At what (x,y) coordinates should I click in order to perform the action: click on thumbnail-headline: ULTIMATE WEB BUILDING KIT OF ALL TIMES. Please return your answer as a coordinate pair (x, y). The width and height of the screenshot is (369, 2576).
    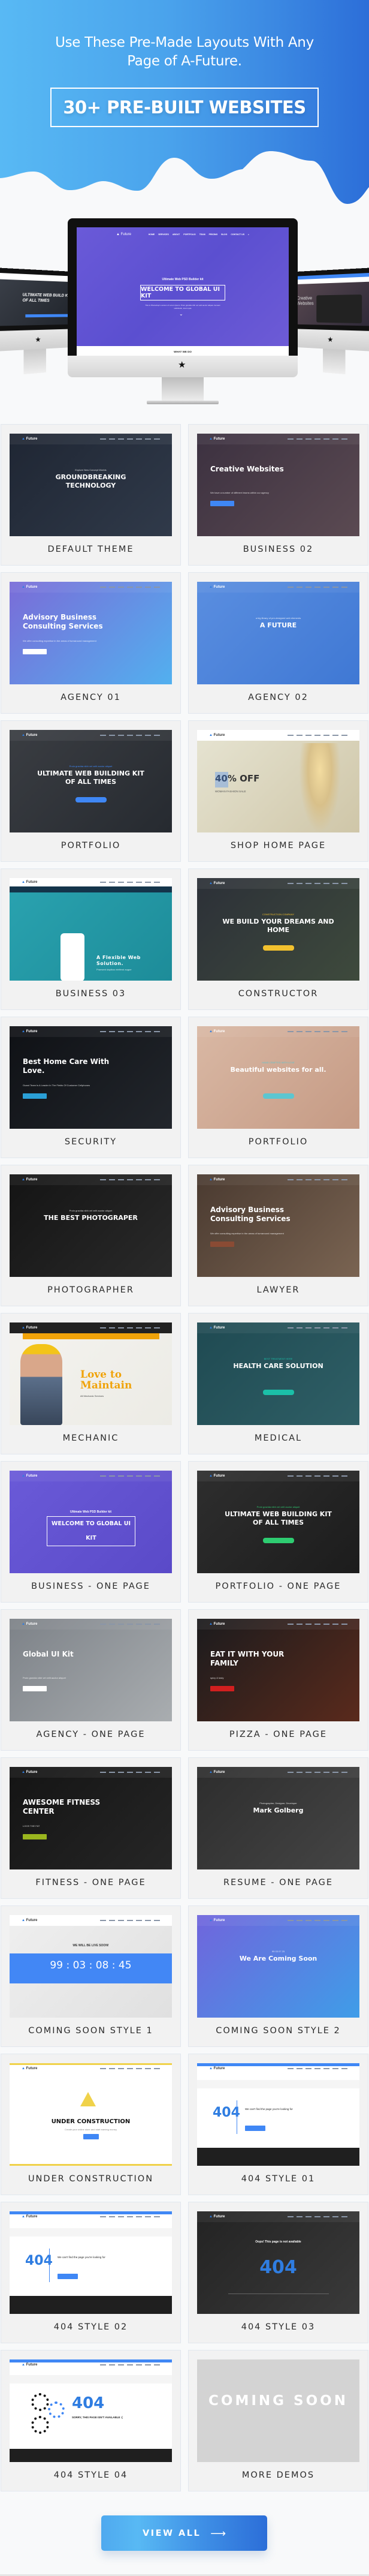
    Looking at the image, I should click on (278, 1518).